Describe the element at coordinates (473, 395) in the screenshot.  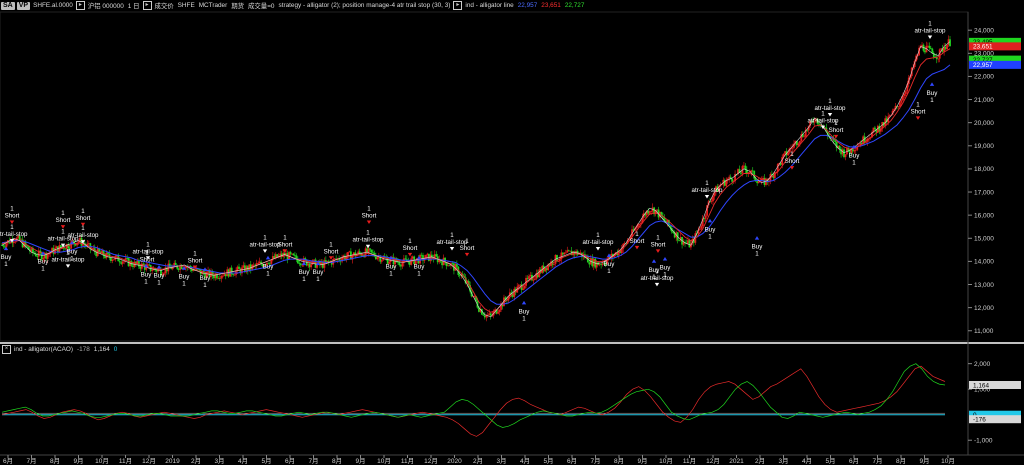
I see `osc-green-line` at that location.